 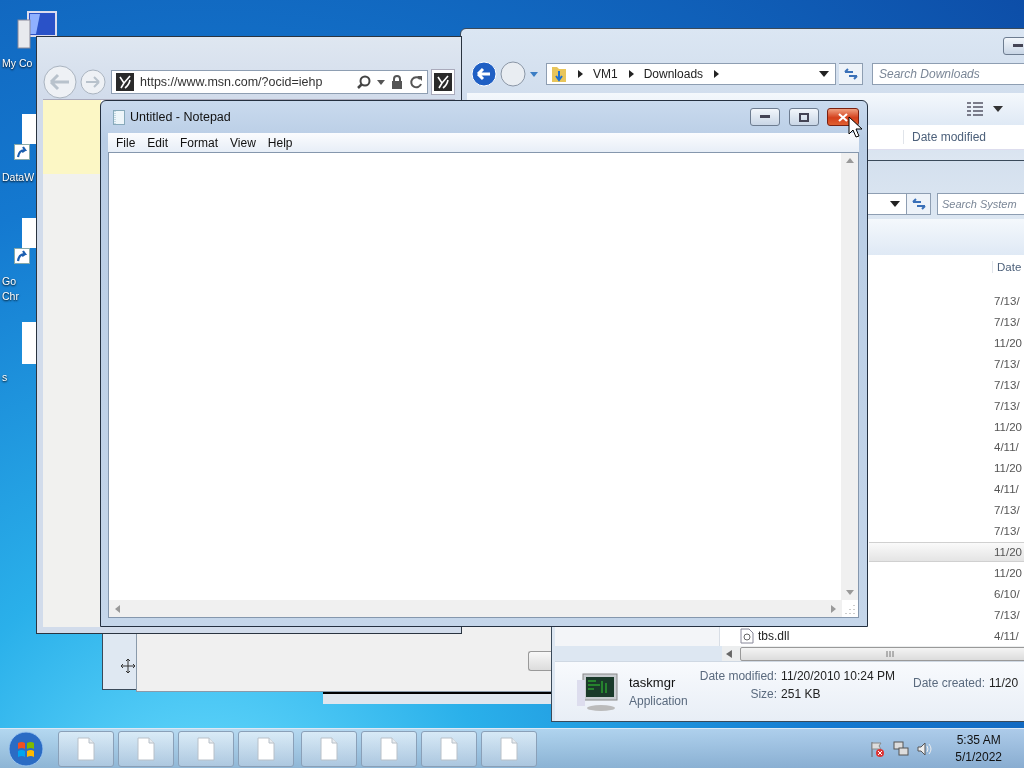 I want to click on url-text: https://www.msn.com/?ocid=iehp, so click(x=231, y=82).